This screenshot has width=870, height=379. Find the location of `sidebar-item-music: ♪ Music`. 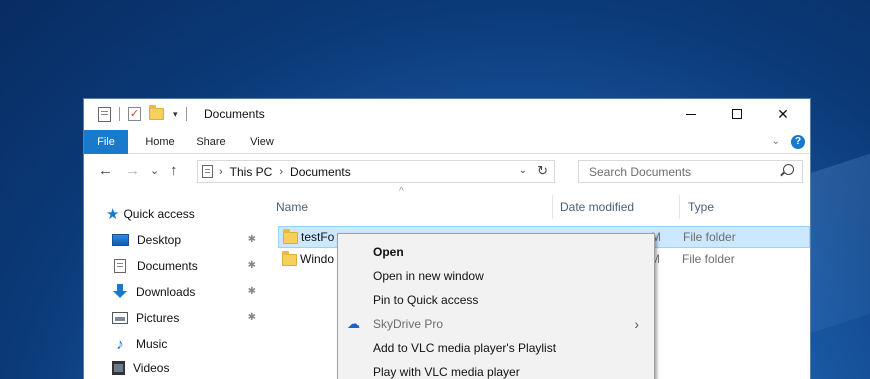

sidebar-item-music: ♪ Music is located at coordinates (187, 344).